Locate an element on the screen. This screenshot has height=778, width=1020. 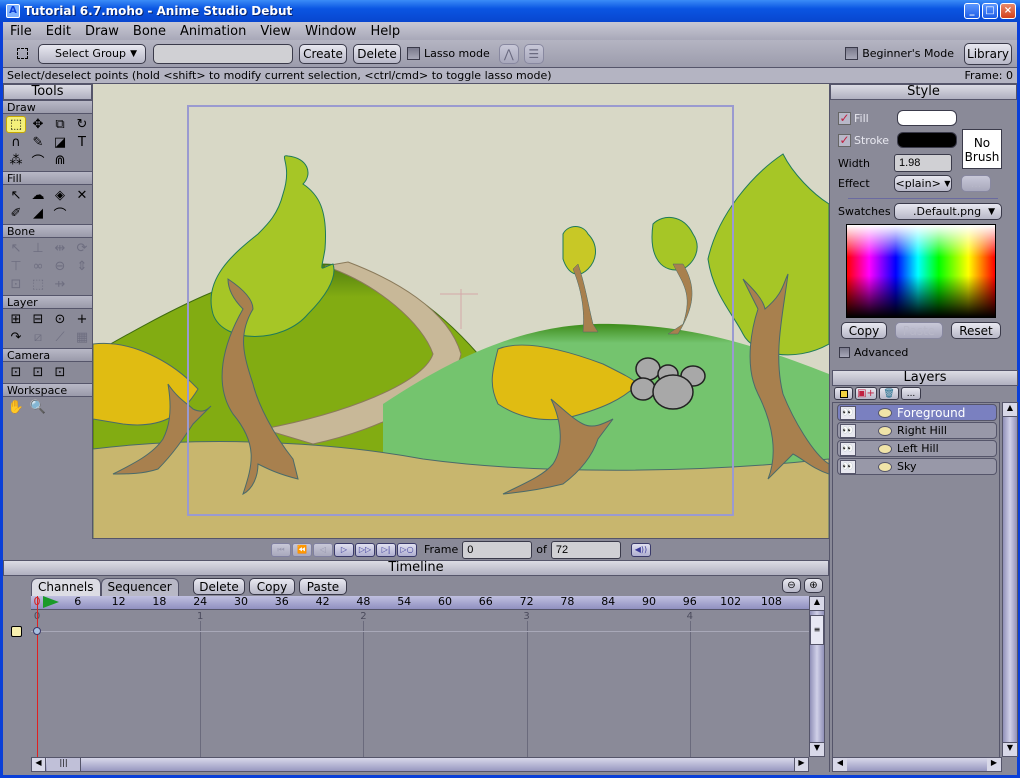
menu-draw: Draw is located at coordinates (102, 31).